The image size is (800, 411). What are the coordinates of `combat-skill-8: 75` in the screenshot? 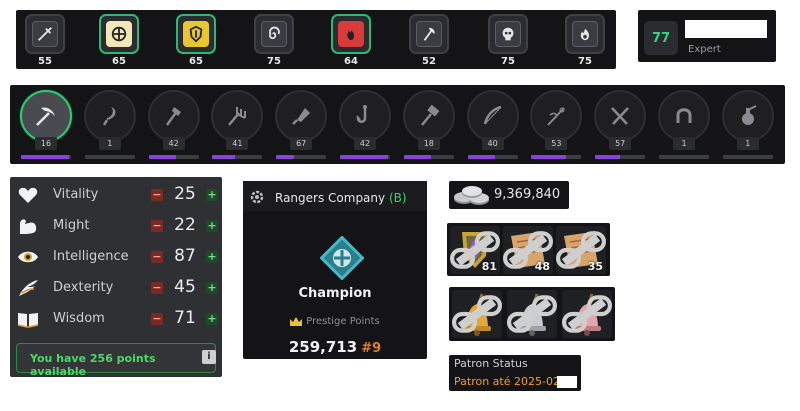 It's located at (585, 41).